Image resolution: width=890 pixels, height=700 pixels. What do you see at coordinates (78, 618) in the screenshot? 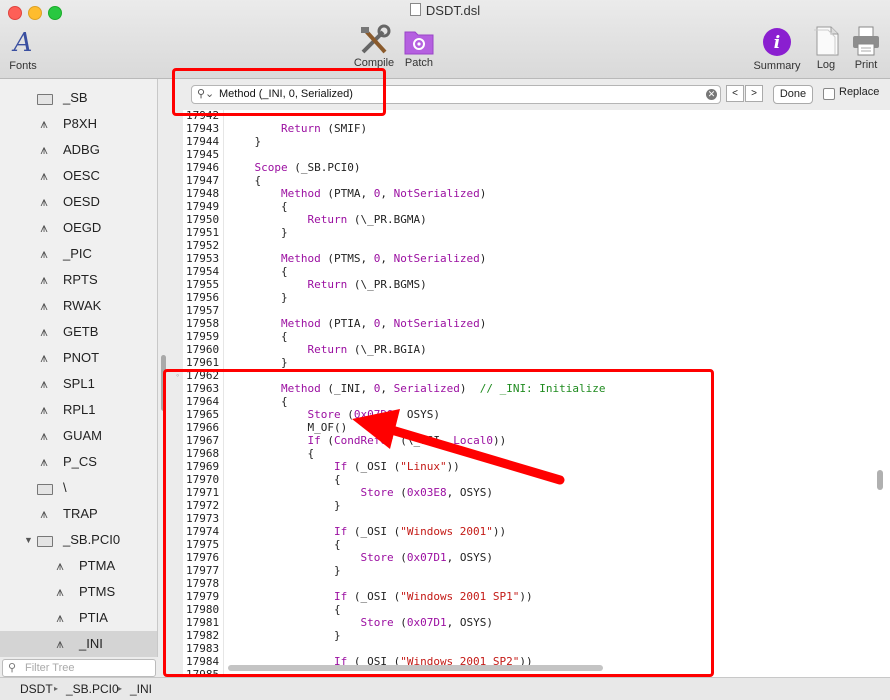
I see `sidebar-item: ⩚ PTIA` at bounding box center [78, 618].